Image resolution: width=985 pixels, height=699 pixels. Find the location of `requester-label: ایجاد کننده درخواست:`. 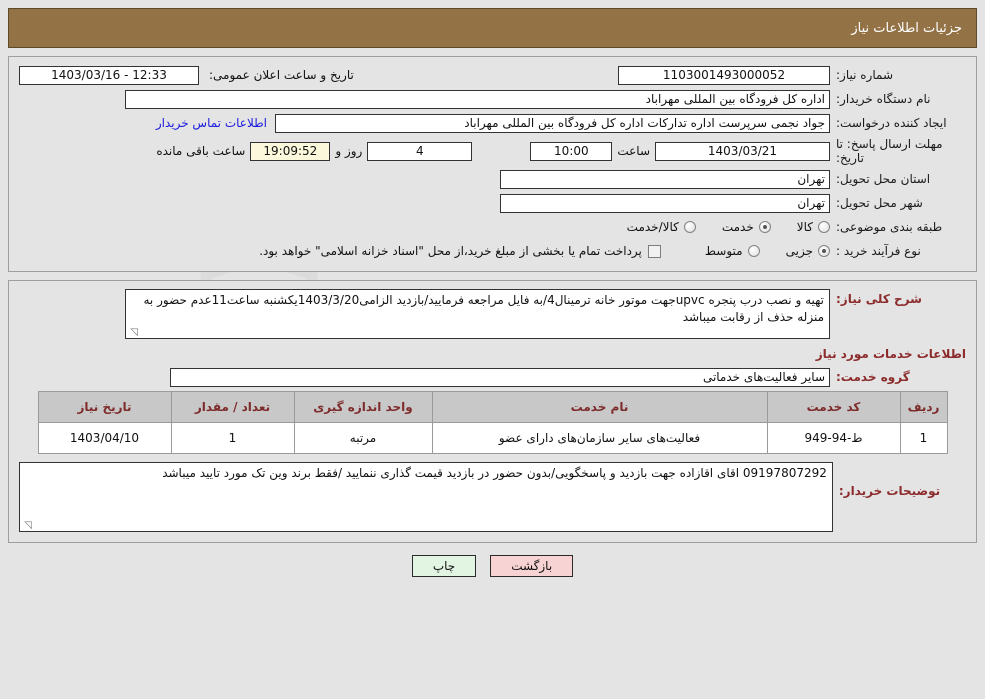

requester-label: ایجاد کننده درخواست: is located at coordinates (891, 123).